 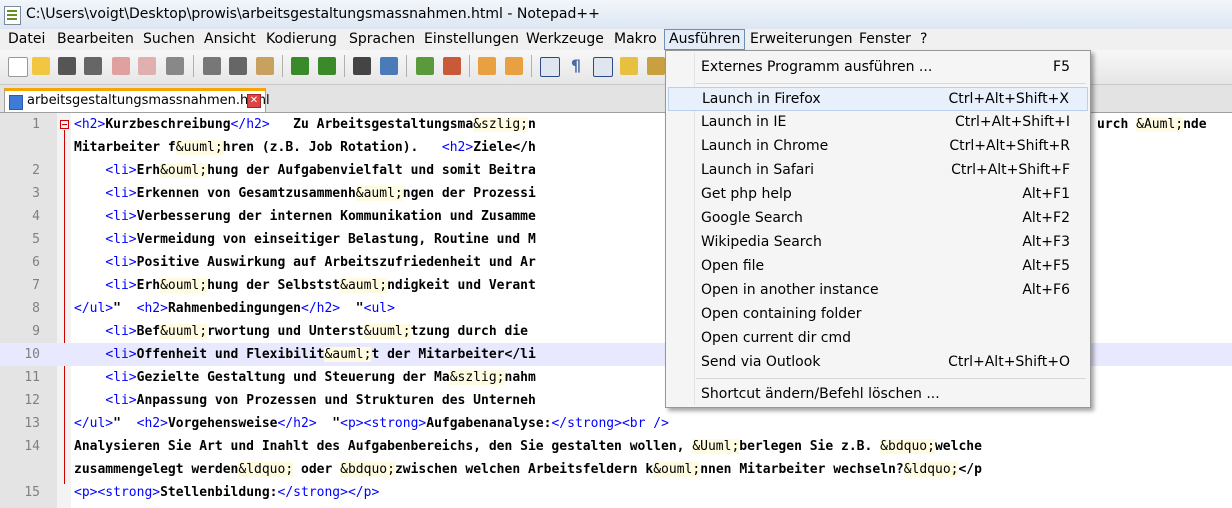 What do you see at coordinates (761, 362) in the screenshot?
I see `run-menu-item-label: Send via Outlook` at bounding box center [761, 362].